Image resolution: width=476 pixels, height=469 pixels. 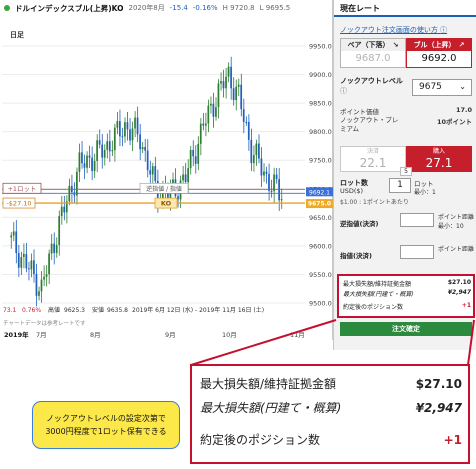 I want to click on zoom-max-loss-row: 最大損失額/維持証拠金額 $27.10, so click(x=331, y=383).